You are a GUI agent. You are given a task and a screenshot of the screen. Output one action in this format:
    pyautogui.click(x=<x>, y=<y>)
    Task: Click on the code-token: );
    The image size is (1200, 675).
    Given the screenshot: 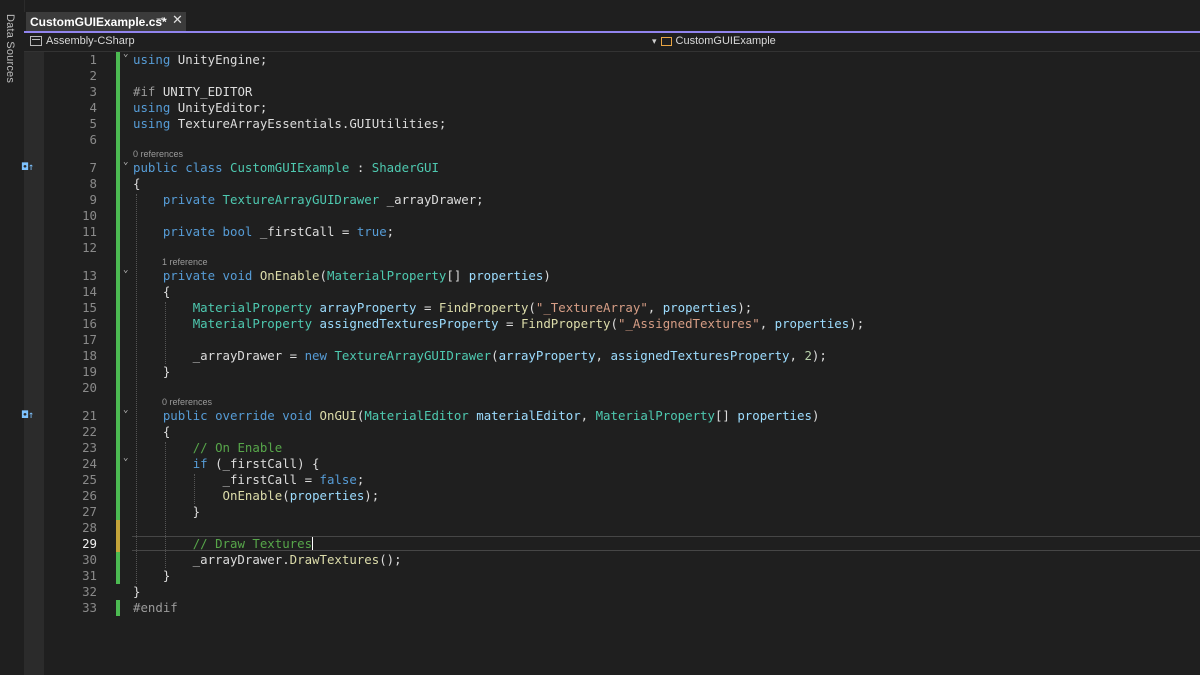 What is the action you would take?
    pyautogui.click(x=819, y=355)
    